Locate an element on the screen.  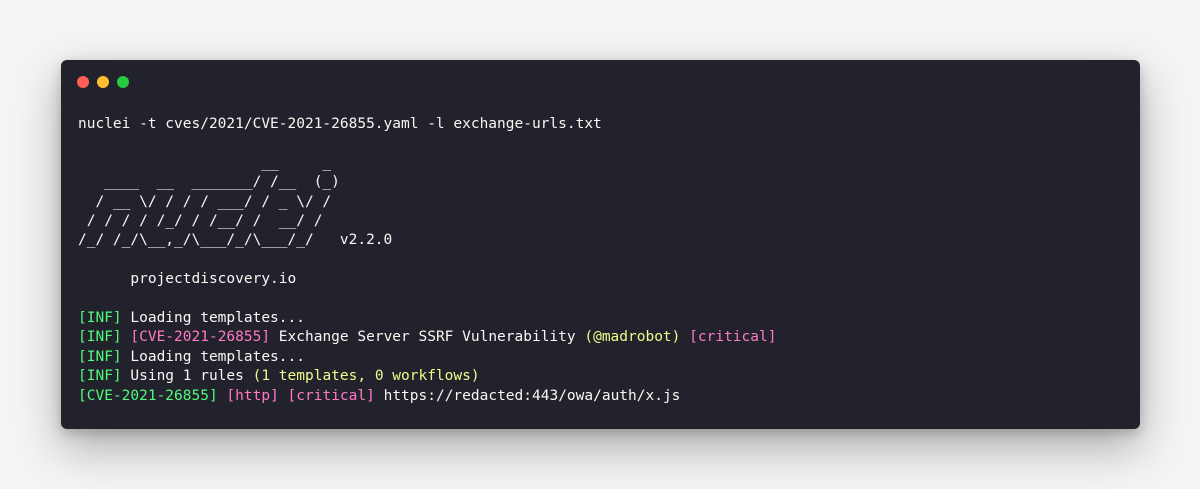
rules-detail: (1 templates, 0 workflows) is located at coordinates (366, 376).